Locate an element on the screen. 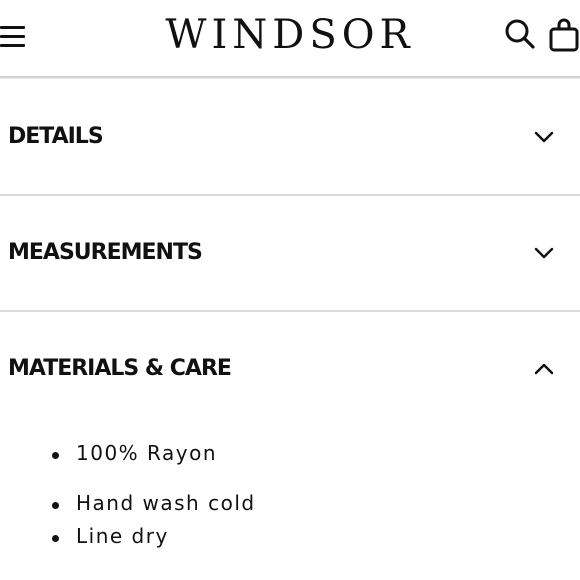 This screenshot has width=580, height=580. list-item-text: Hand wash cold is located at coordinates (166, 503).